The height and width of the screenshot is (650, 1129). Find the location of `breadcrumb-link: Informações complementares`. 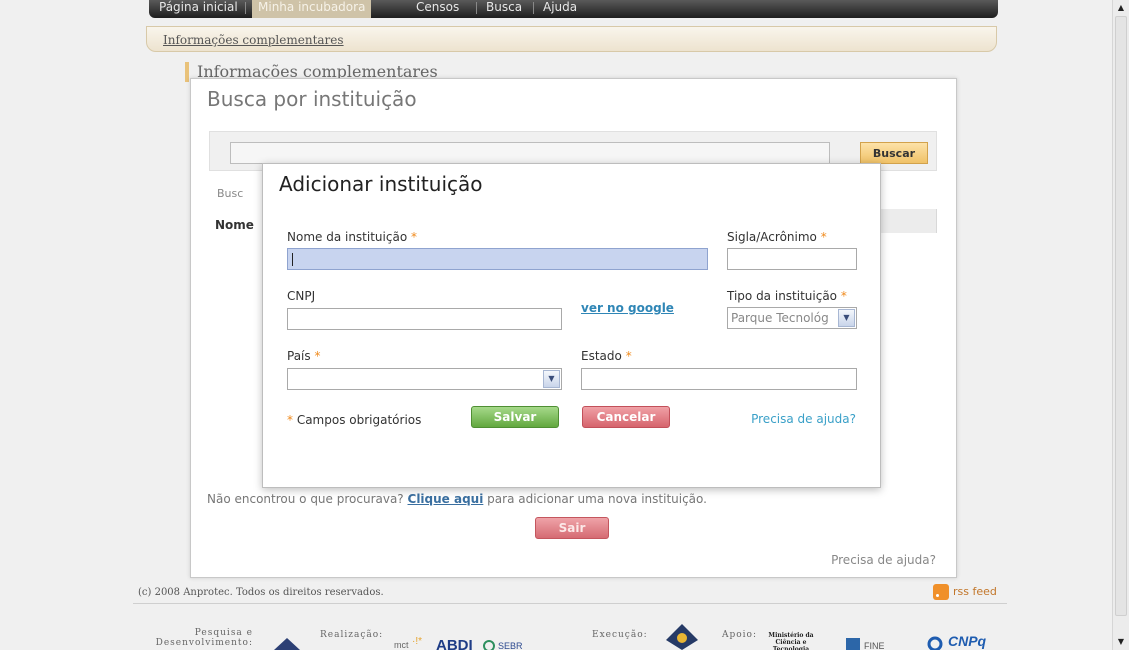

breadcrumb-link: Informações complementares is located at coordinates (253, 40).